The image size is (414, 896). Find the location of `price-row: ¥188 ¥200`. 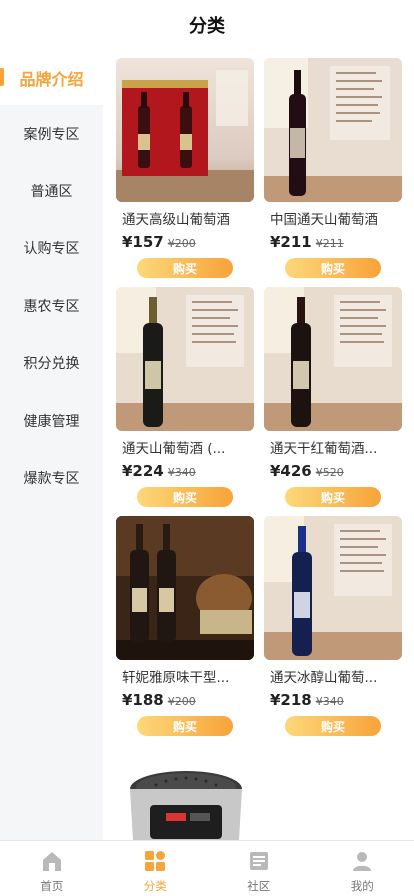

price-row: ¥188 ¥200 is located at coordinates (156, 700).